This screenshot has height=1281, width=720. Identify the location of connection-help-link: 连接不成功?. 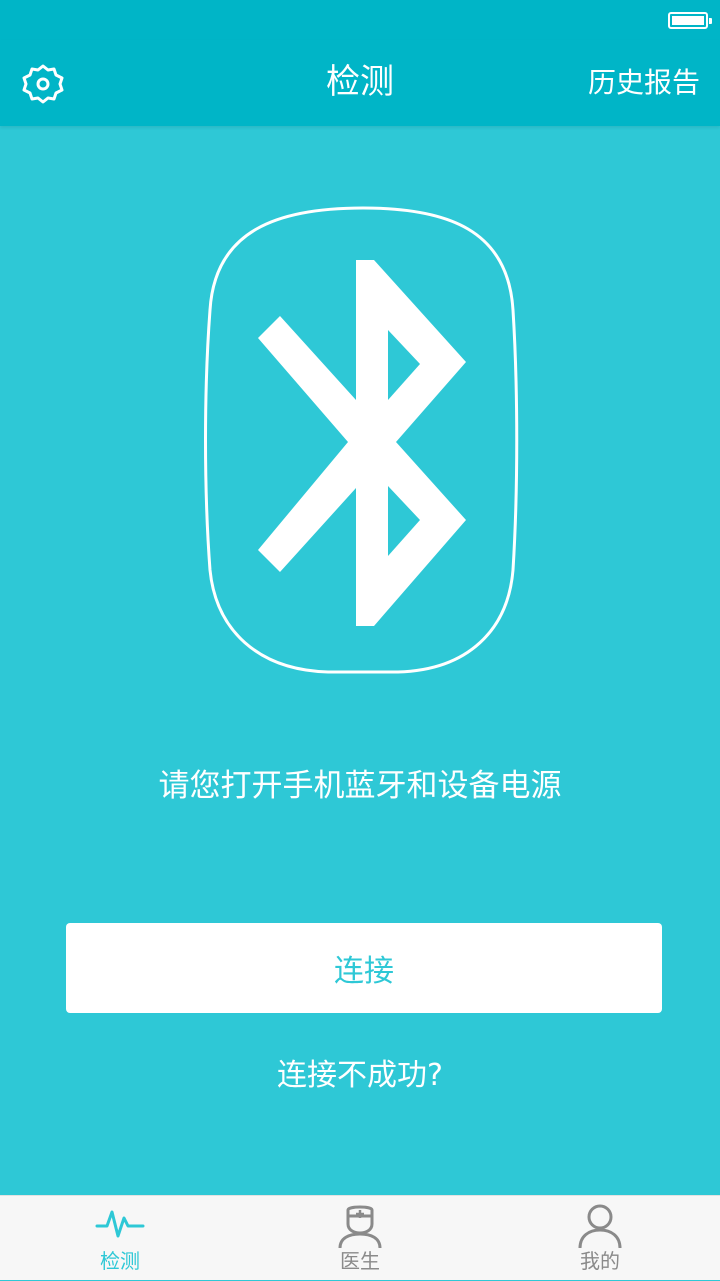
(360, 1076).